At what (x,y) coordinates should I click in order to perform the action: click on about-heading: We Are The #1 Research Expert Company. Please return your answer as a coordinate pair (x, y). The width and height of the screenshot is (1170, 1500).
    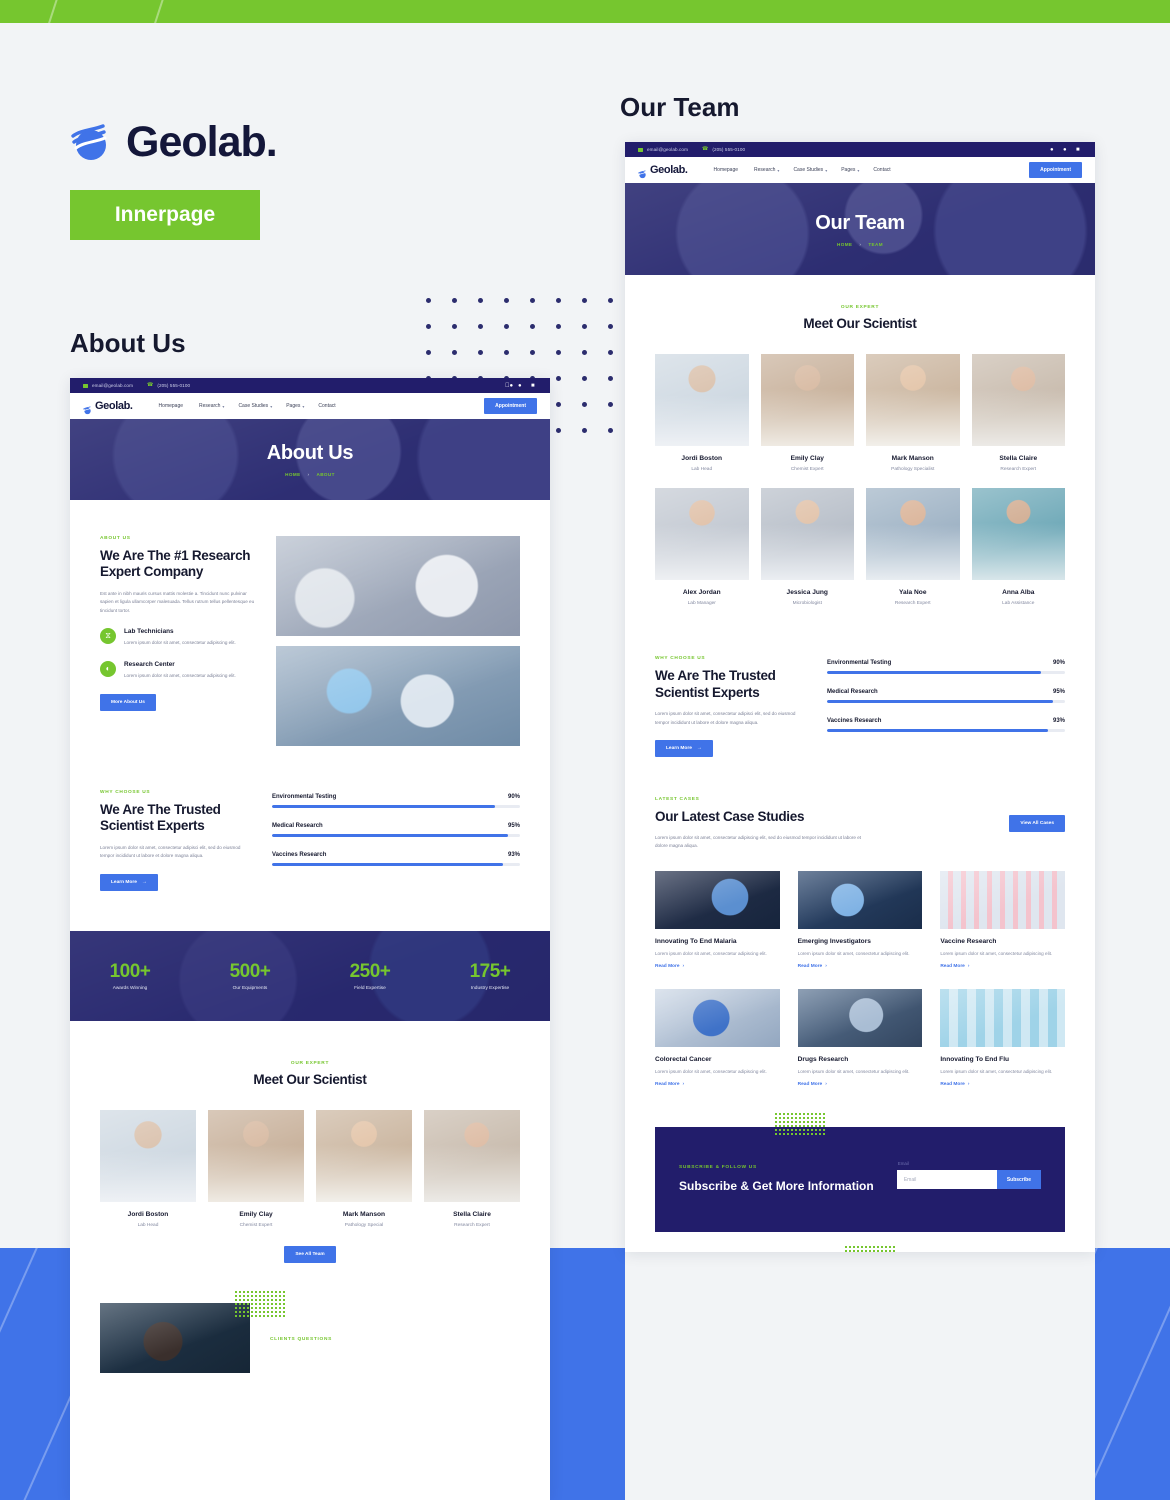
    Looking at the image, I should click on (175, 564).